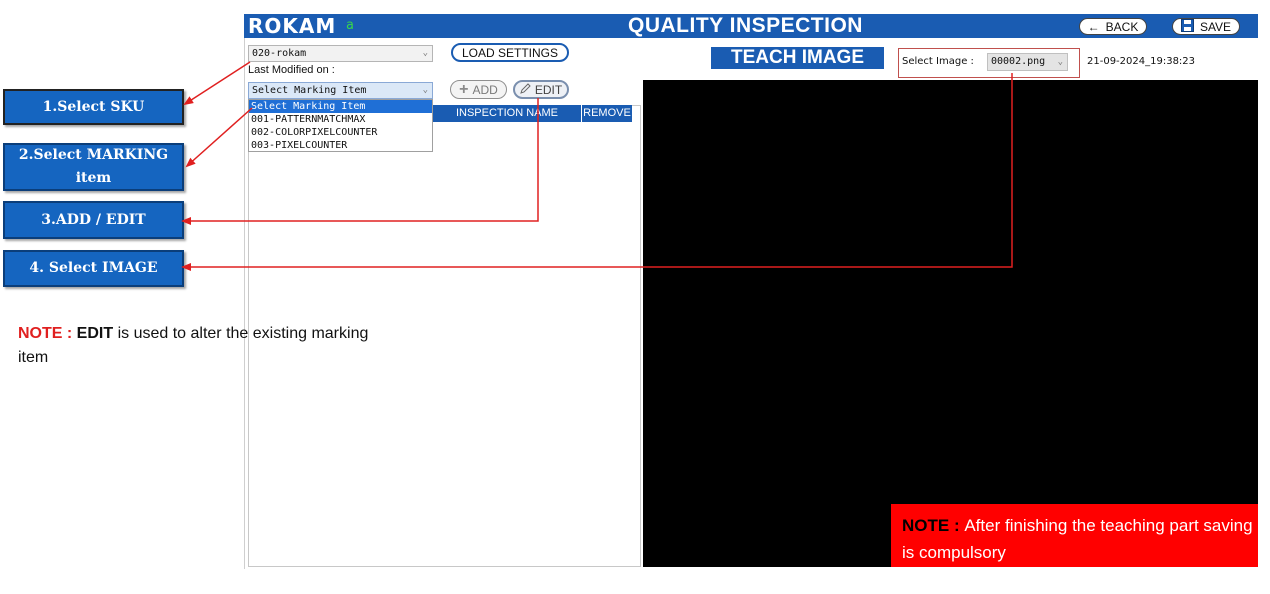  I want to click on edit-button: EDIT, so click(541, 89).